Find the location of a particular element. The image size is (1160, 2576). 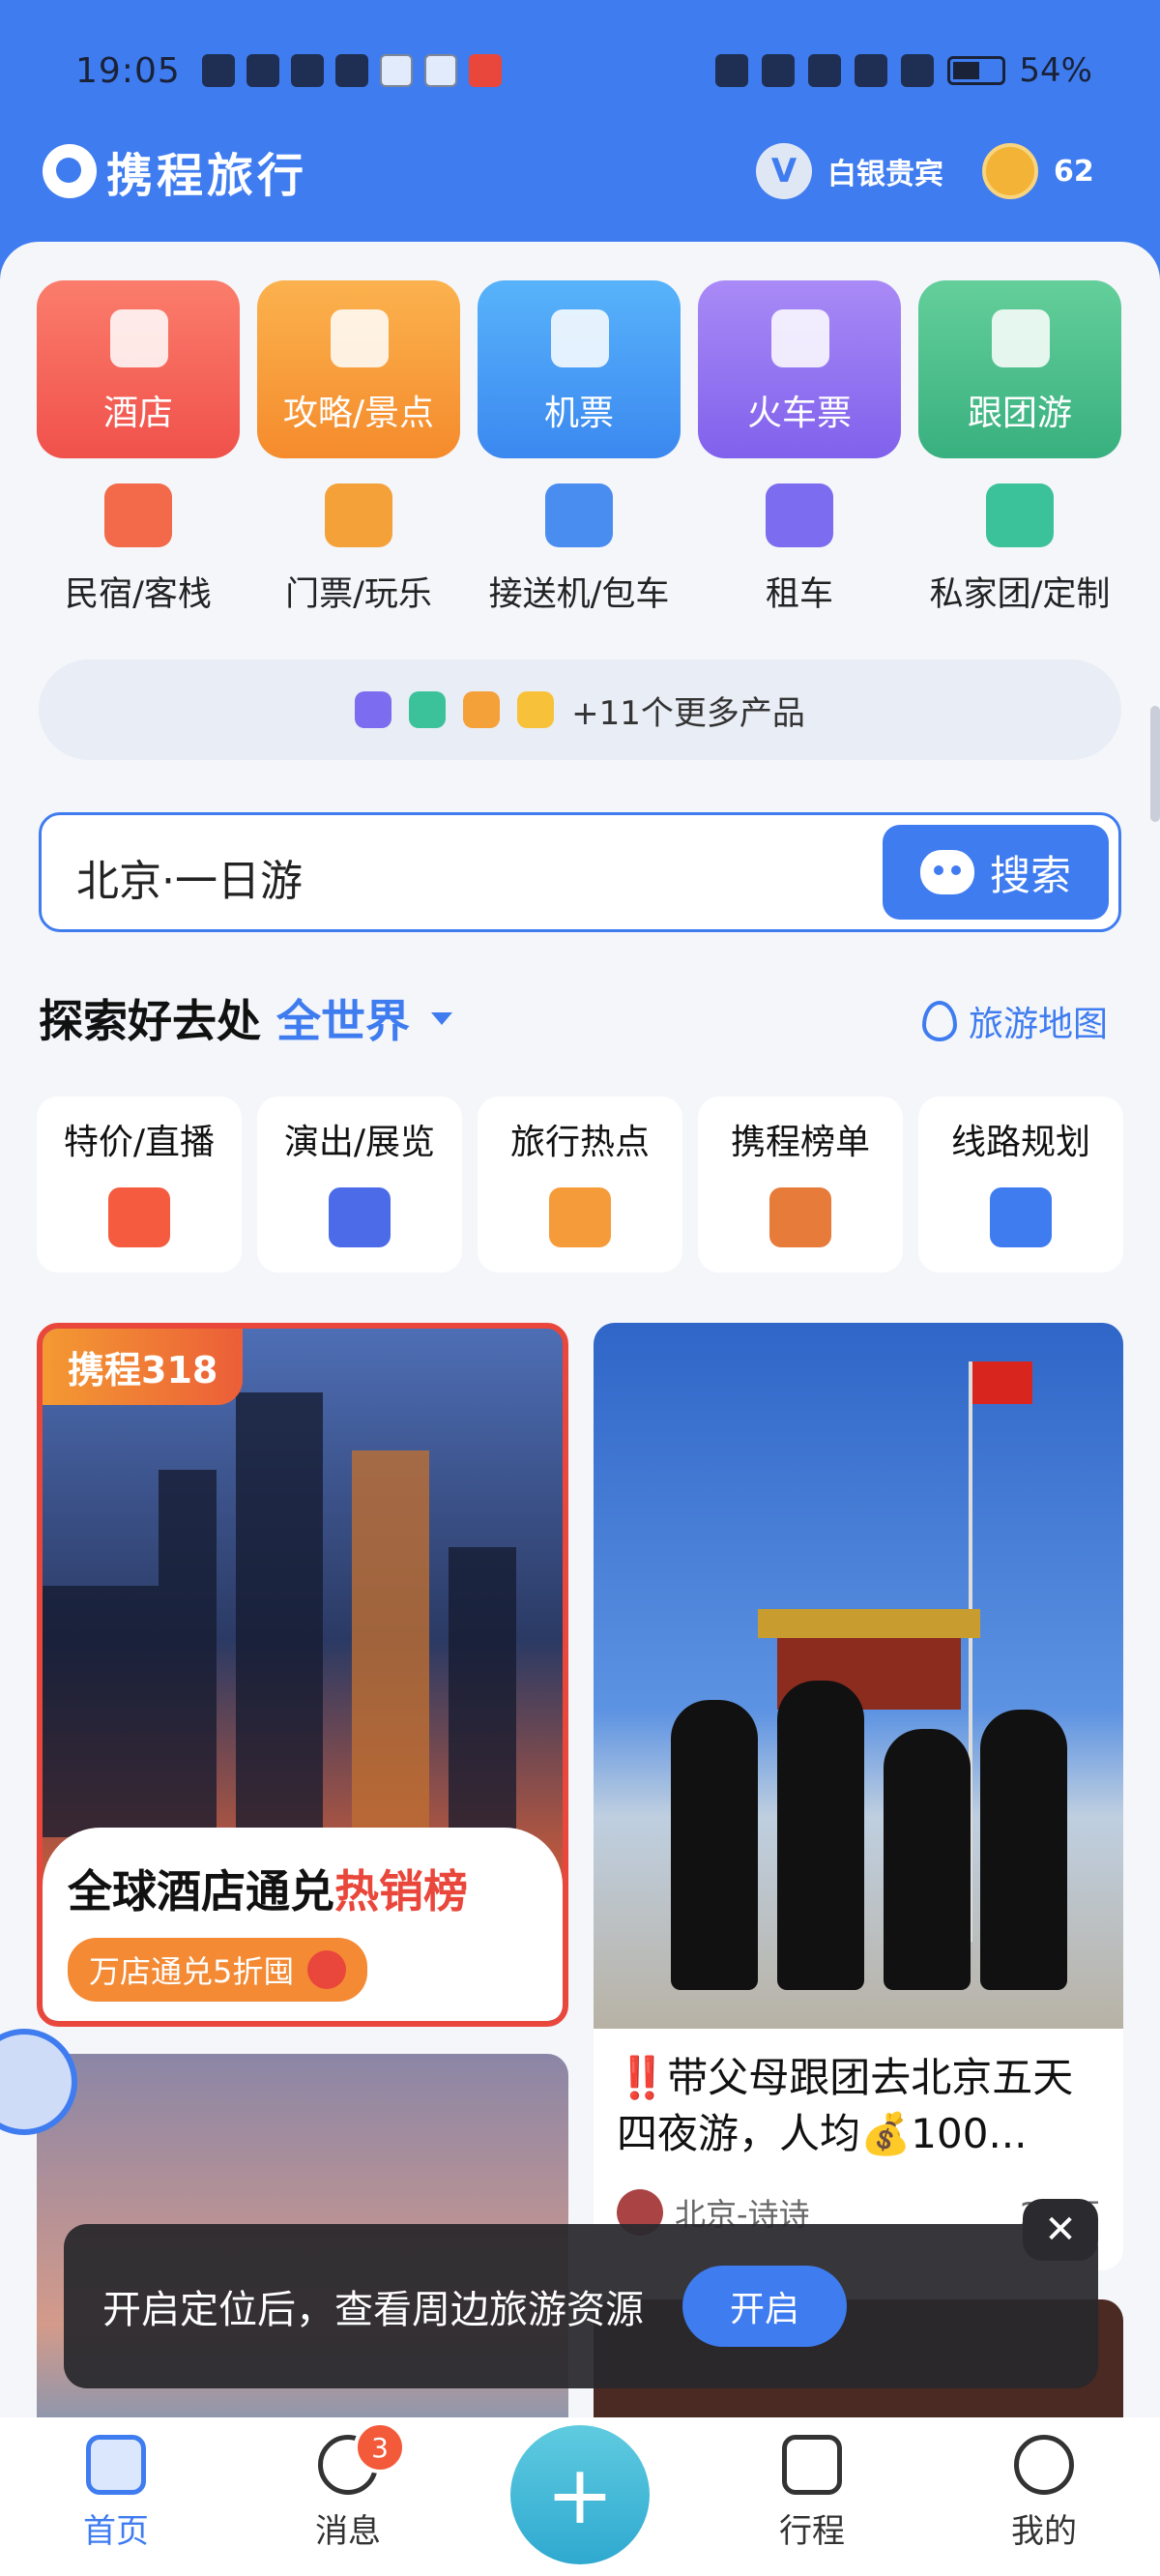

book-icon is located at coordinates (360, 338).